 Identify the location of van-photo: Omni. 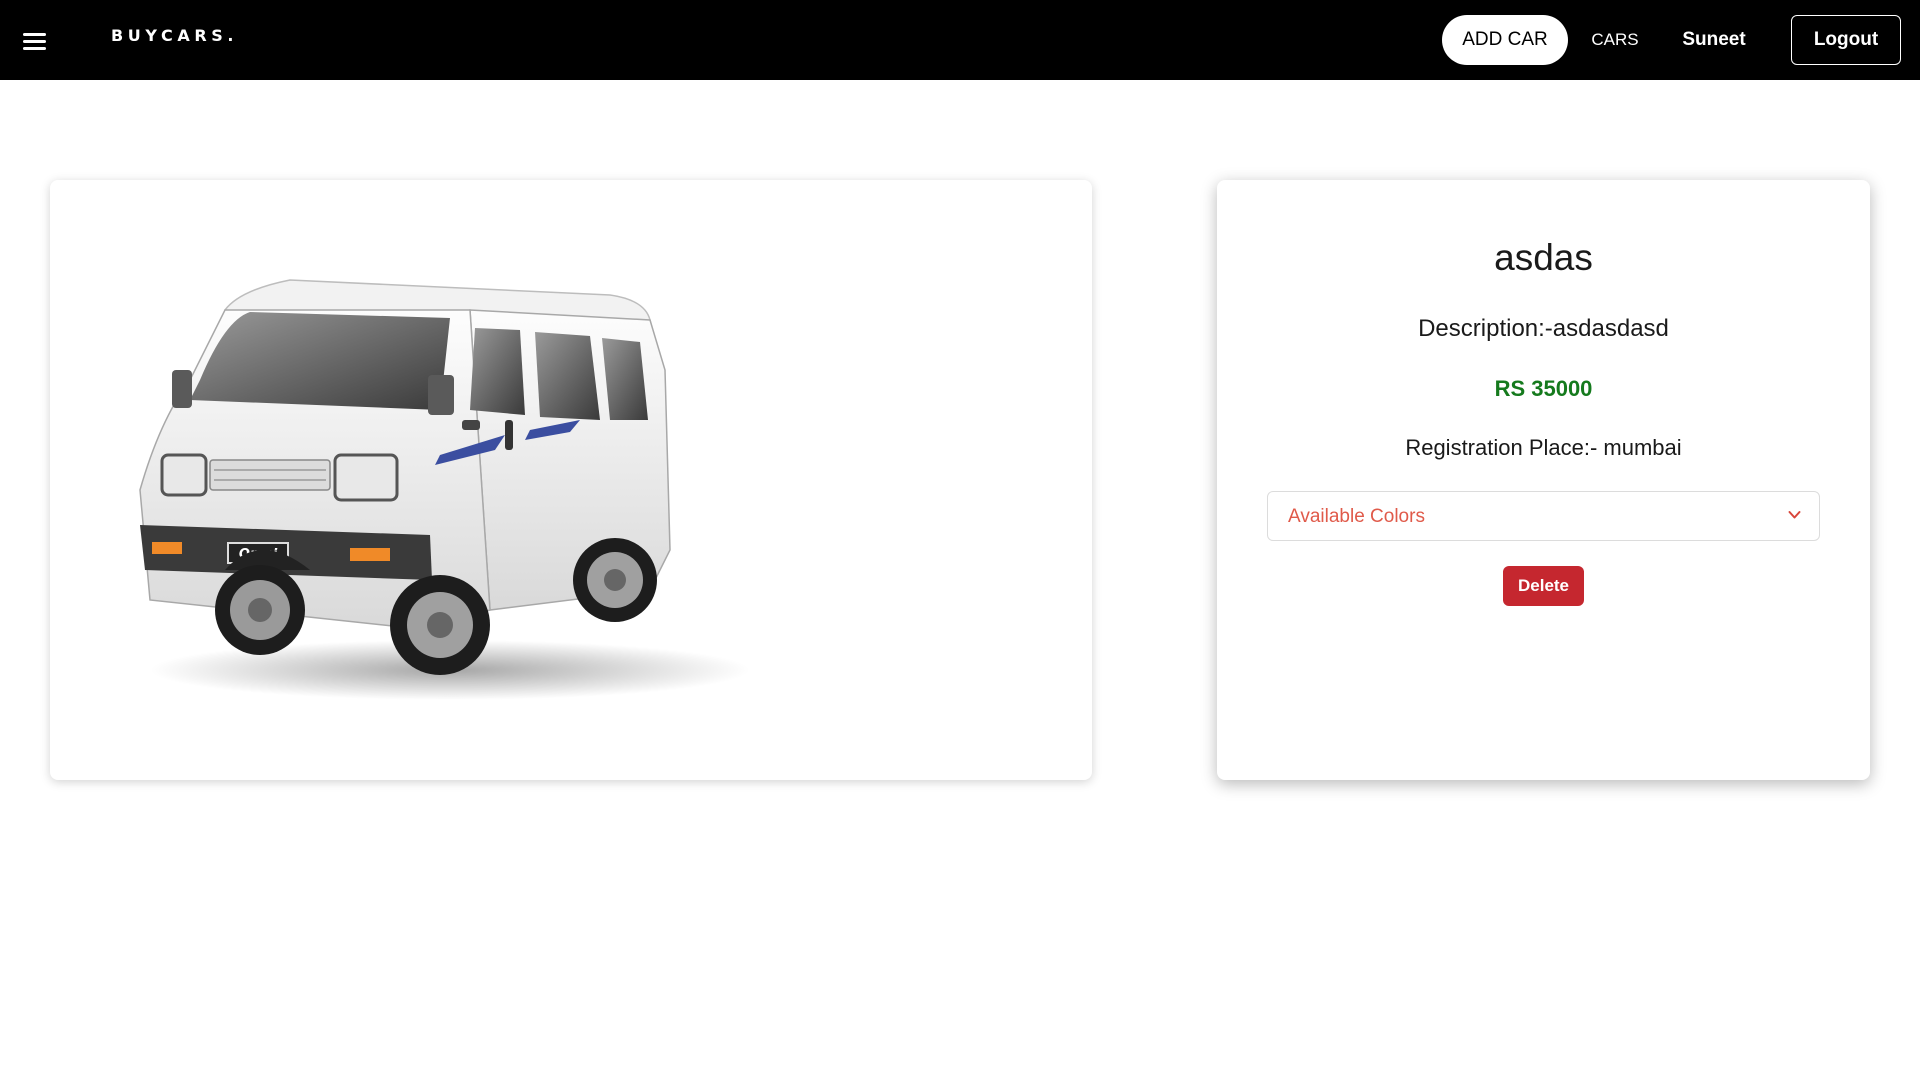
(444, 489).